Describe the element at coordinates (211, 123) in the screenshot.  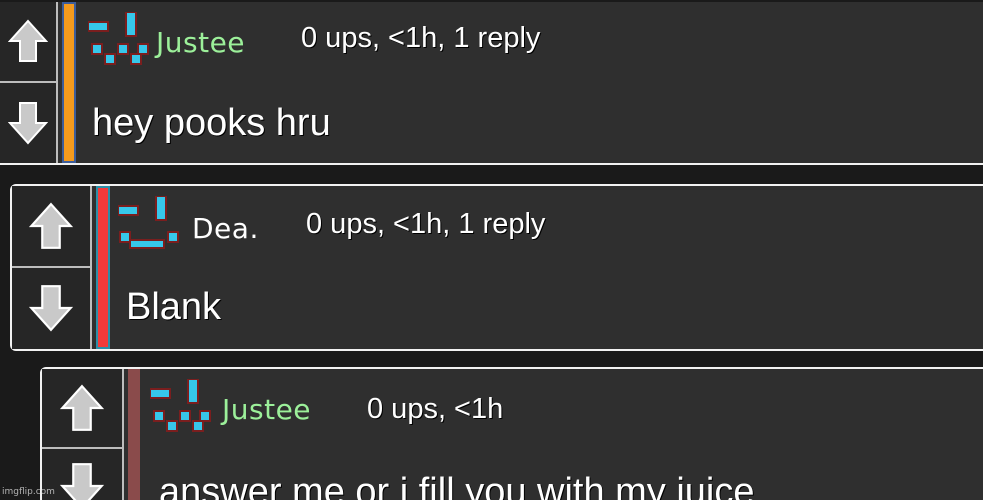
I see `comment-text: hey pooks hru` at that location.